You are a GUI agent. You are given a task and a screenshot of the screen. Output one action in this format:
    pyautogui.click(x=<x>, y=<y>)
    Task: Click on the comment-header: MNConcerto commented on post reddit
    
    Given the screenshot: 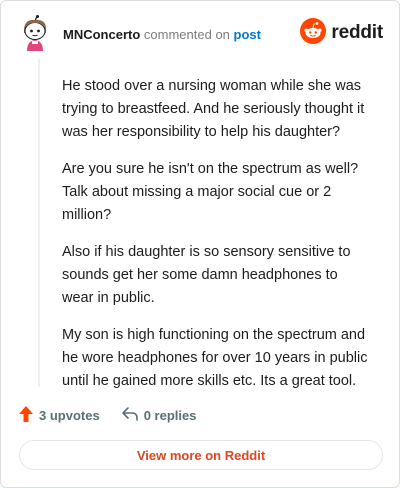 What is the action you would take?
    pyautogui.click(x=201, y=35)
    